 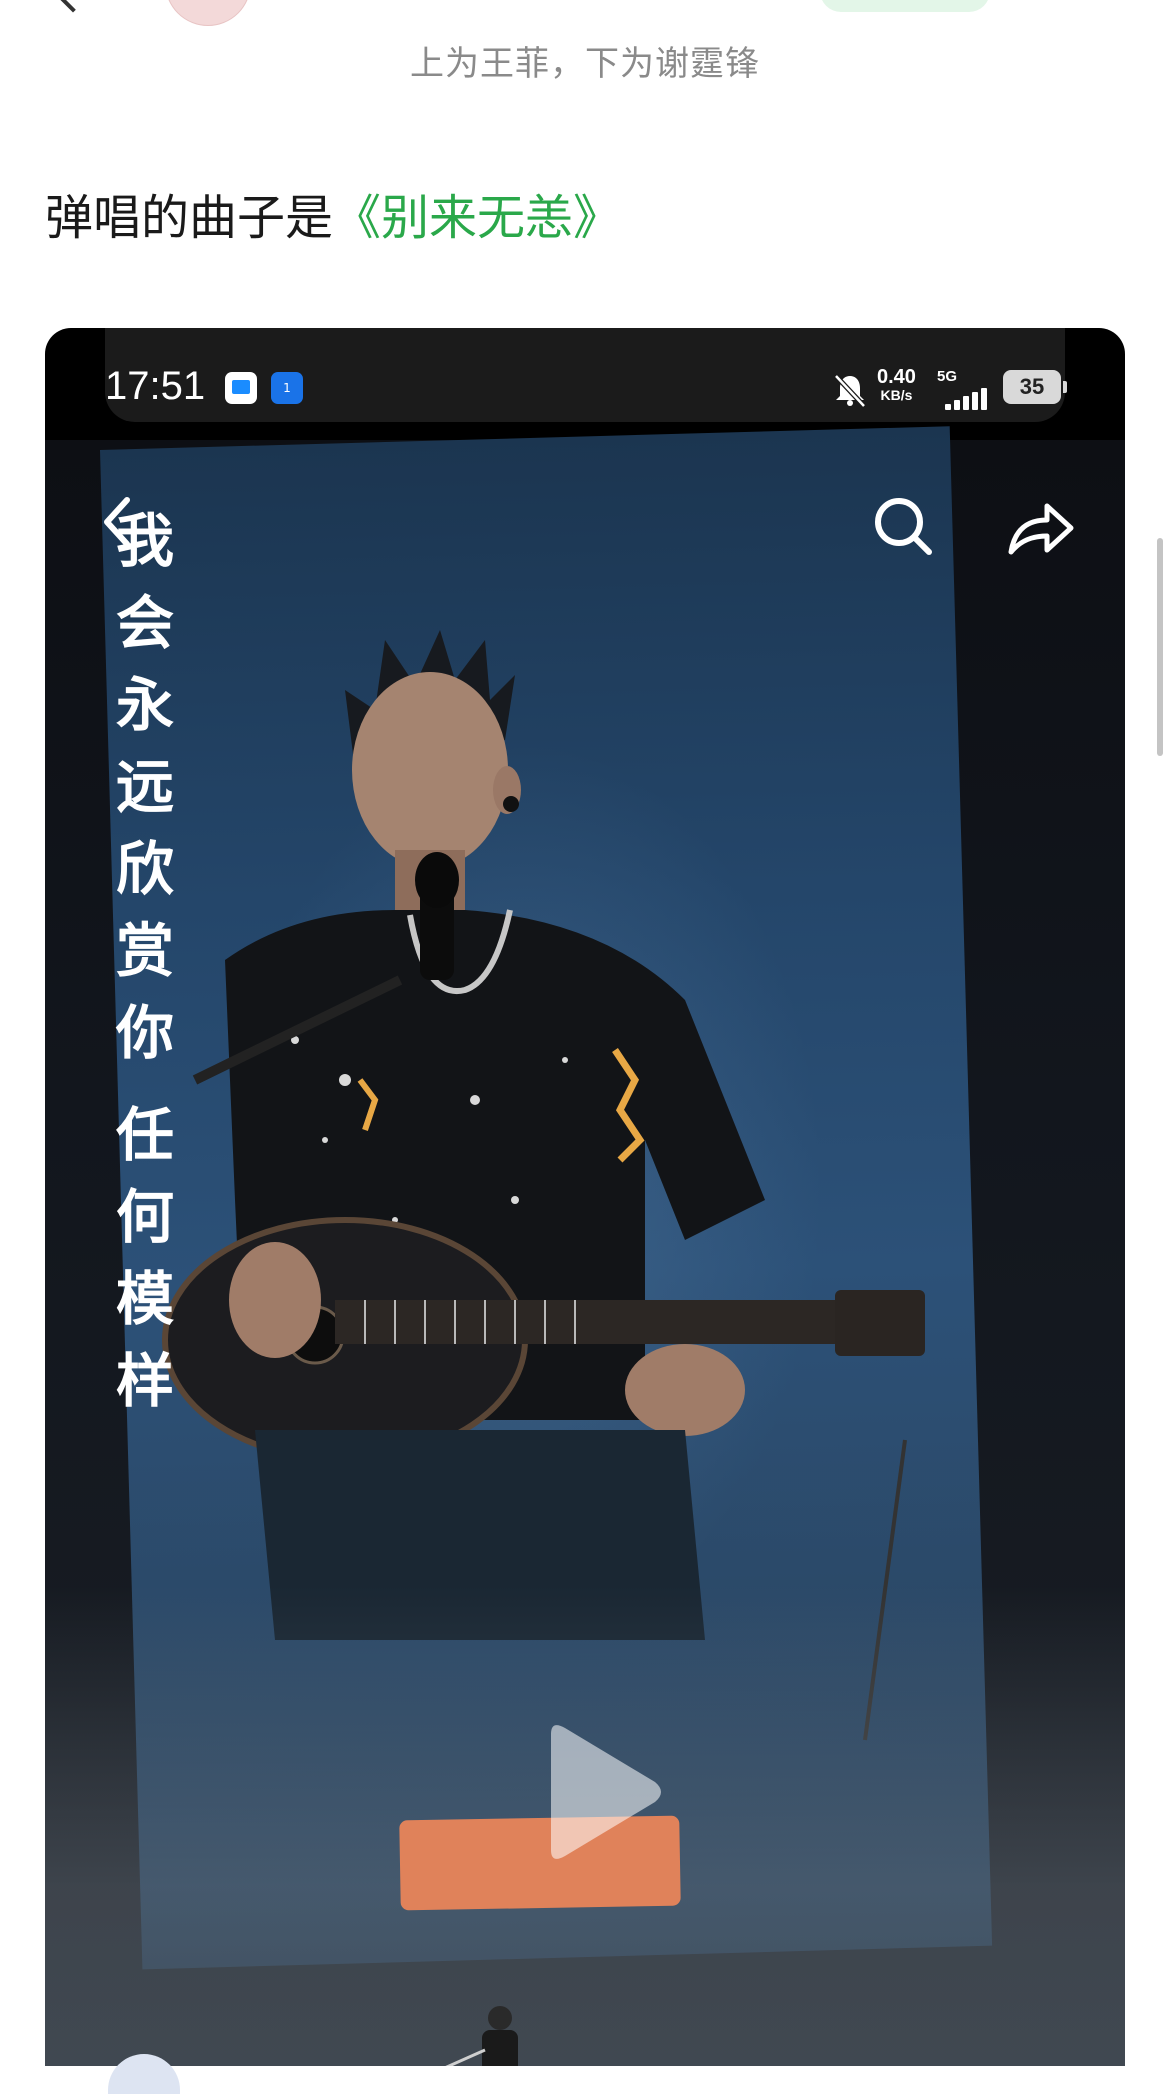 What do you see at coordinates (189, 218) in the screenshot?
I see `post-text-prefix: 弹唱的曲子是` at bounding box center [189, 218].